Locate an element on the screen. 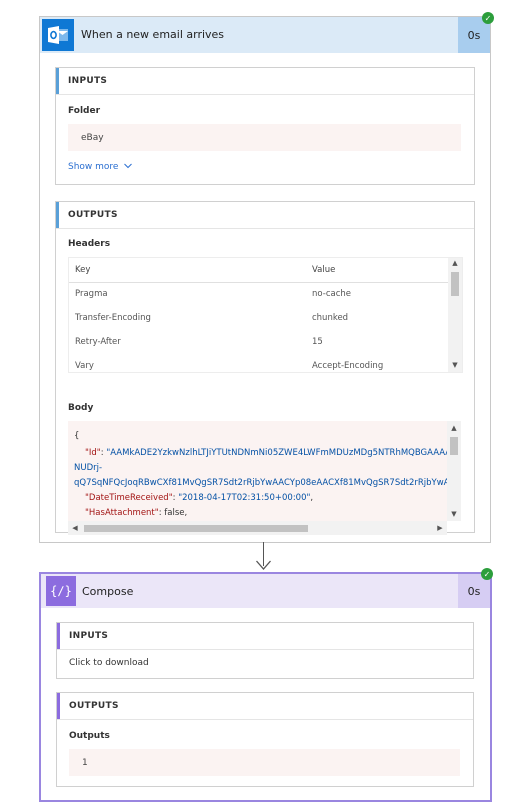 Image resolution: width=516 pixels, height=811 pixels. outputs-value: 1 is located at coordinates (85, 763).